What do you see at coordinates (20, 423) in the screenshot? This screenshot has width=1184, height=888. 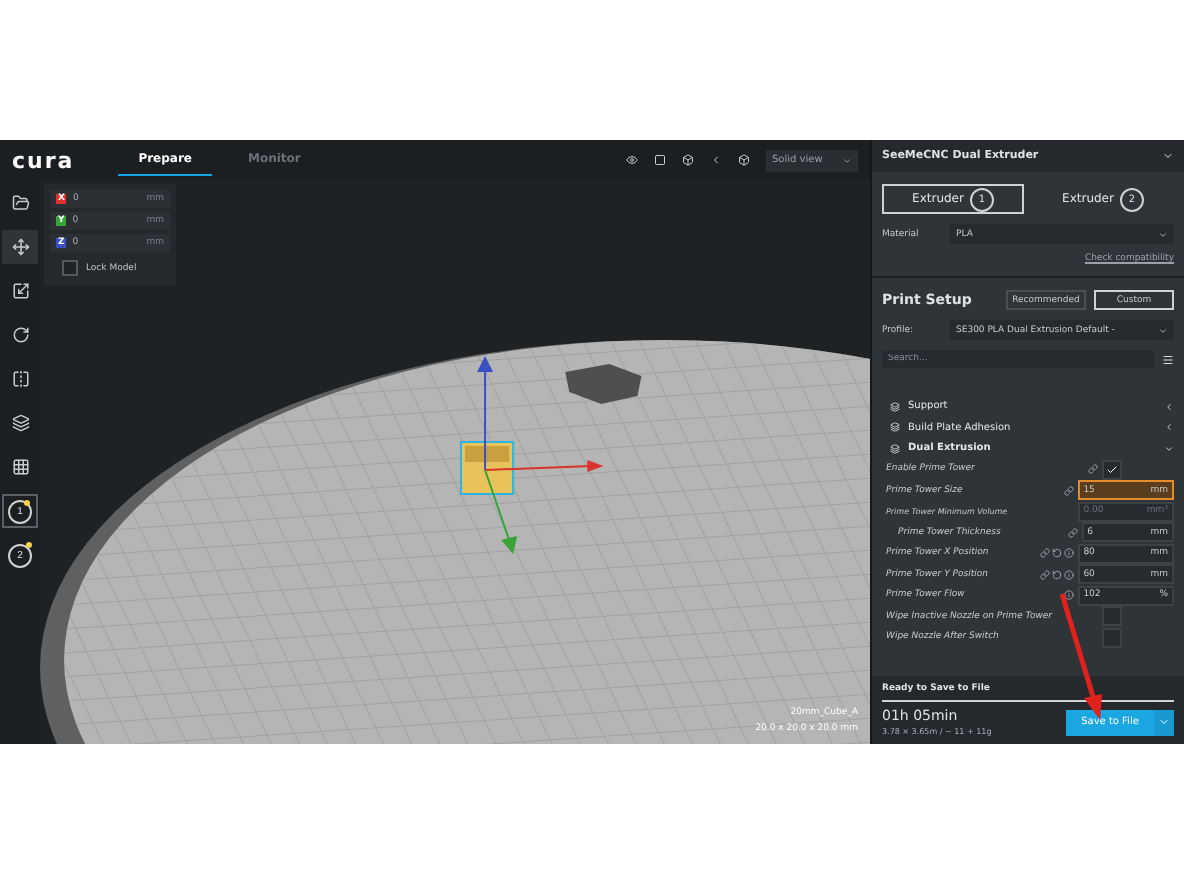 I see `layers-icon` at bounding box center [20, 423].